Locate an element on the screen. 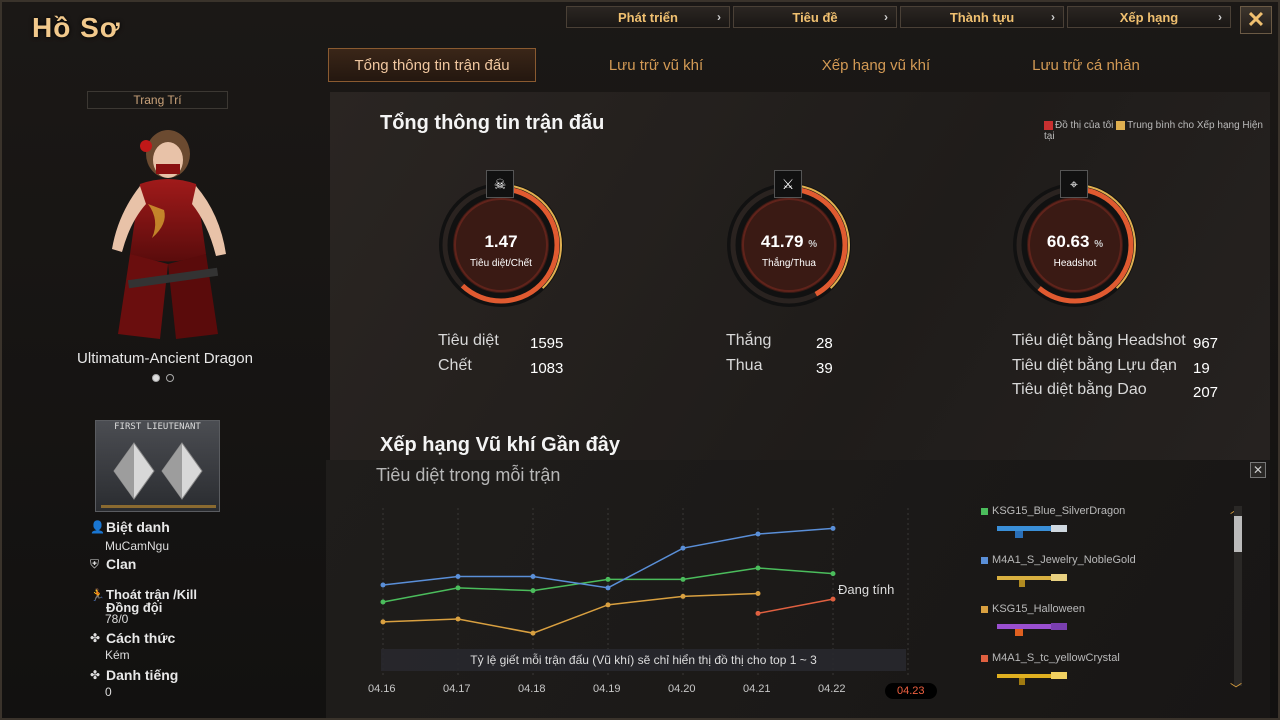 The width and height of the screenshot is (1280, 720). x-tick-label: 04.18 is located at coordinates (532, 689).